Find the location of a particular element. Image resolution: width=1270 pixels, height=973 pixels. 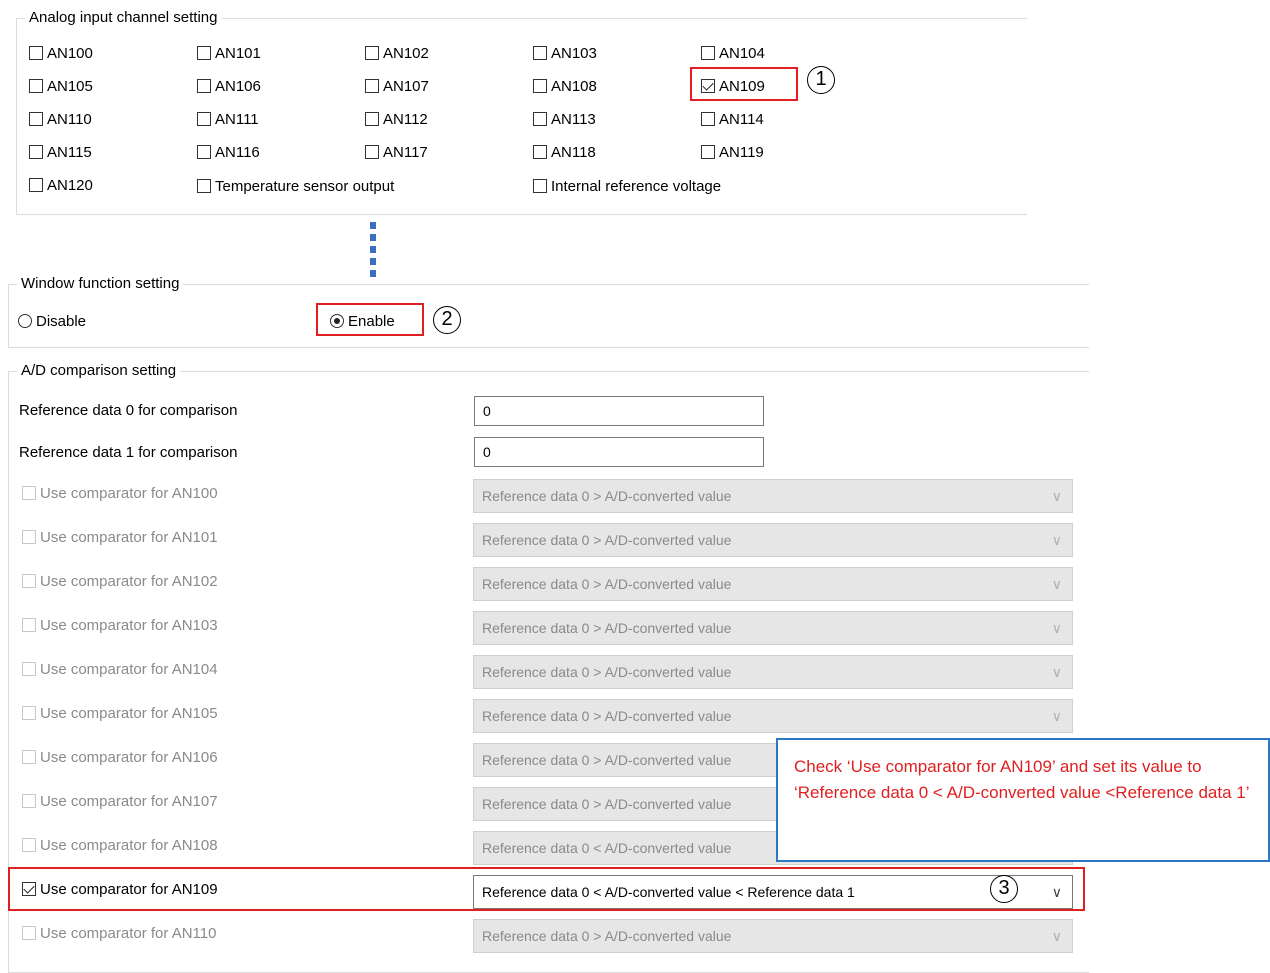

window-function-group: Window function setting is located at coordinates (548, 311).